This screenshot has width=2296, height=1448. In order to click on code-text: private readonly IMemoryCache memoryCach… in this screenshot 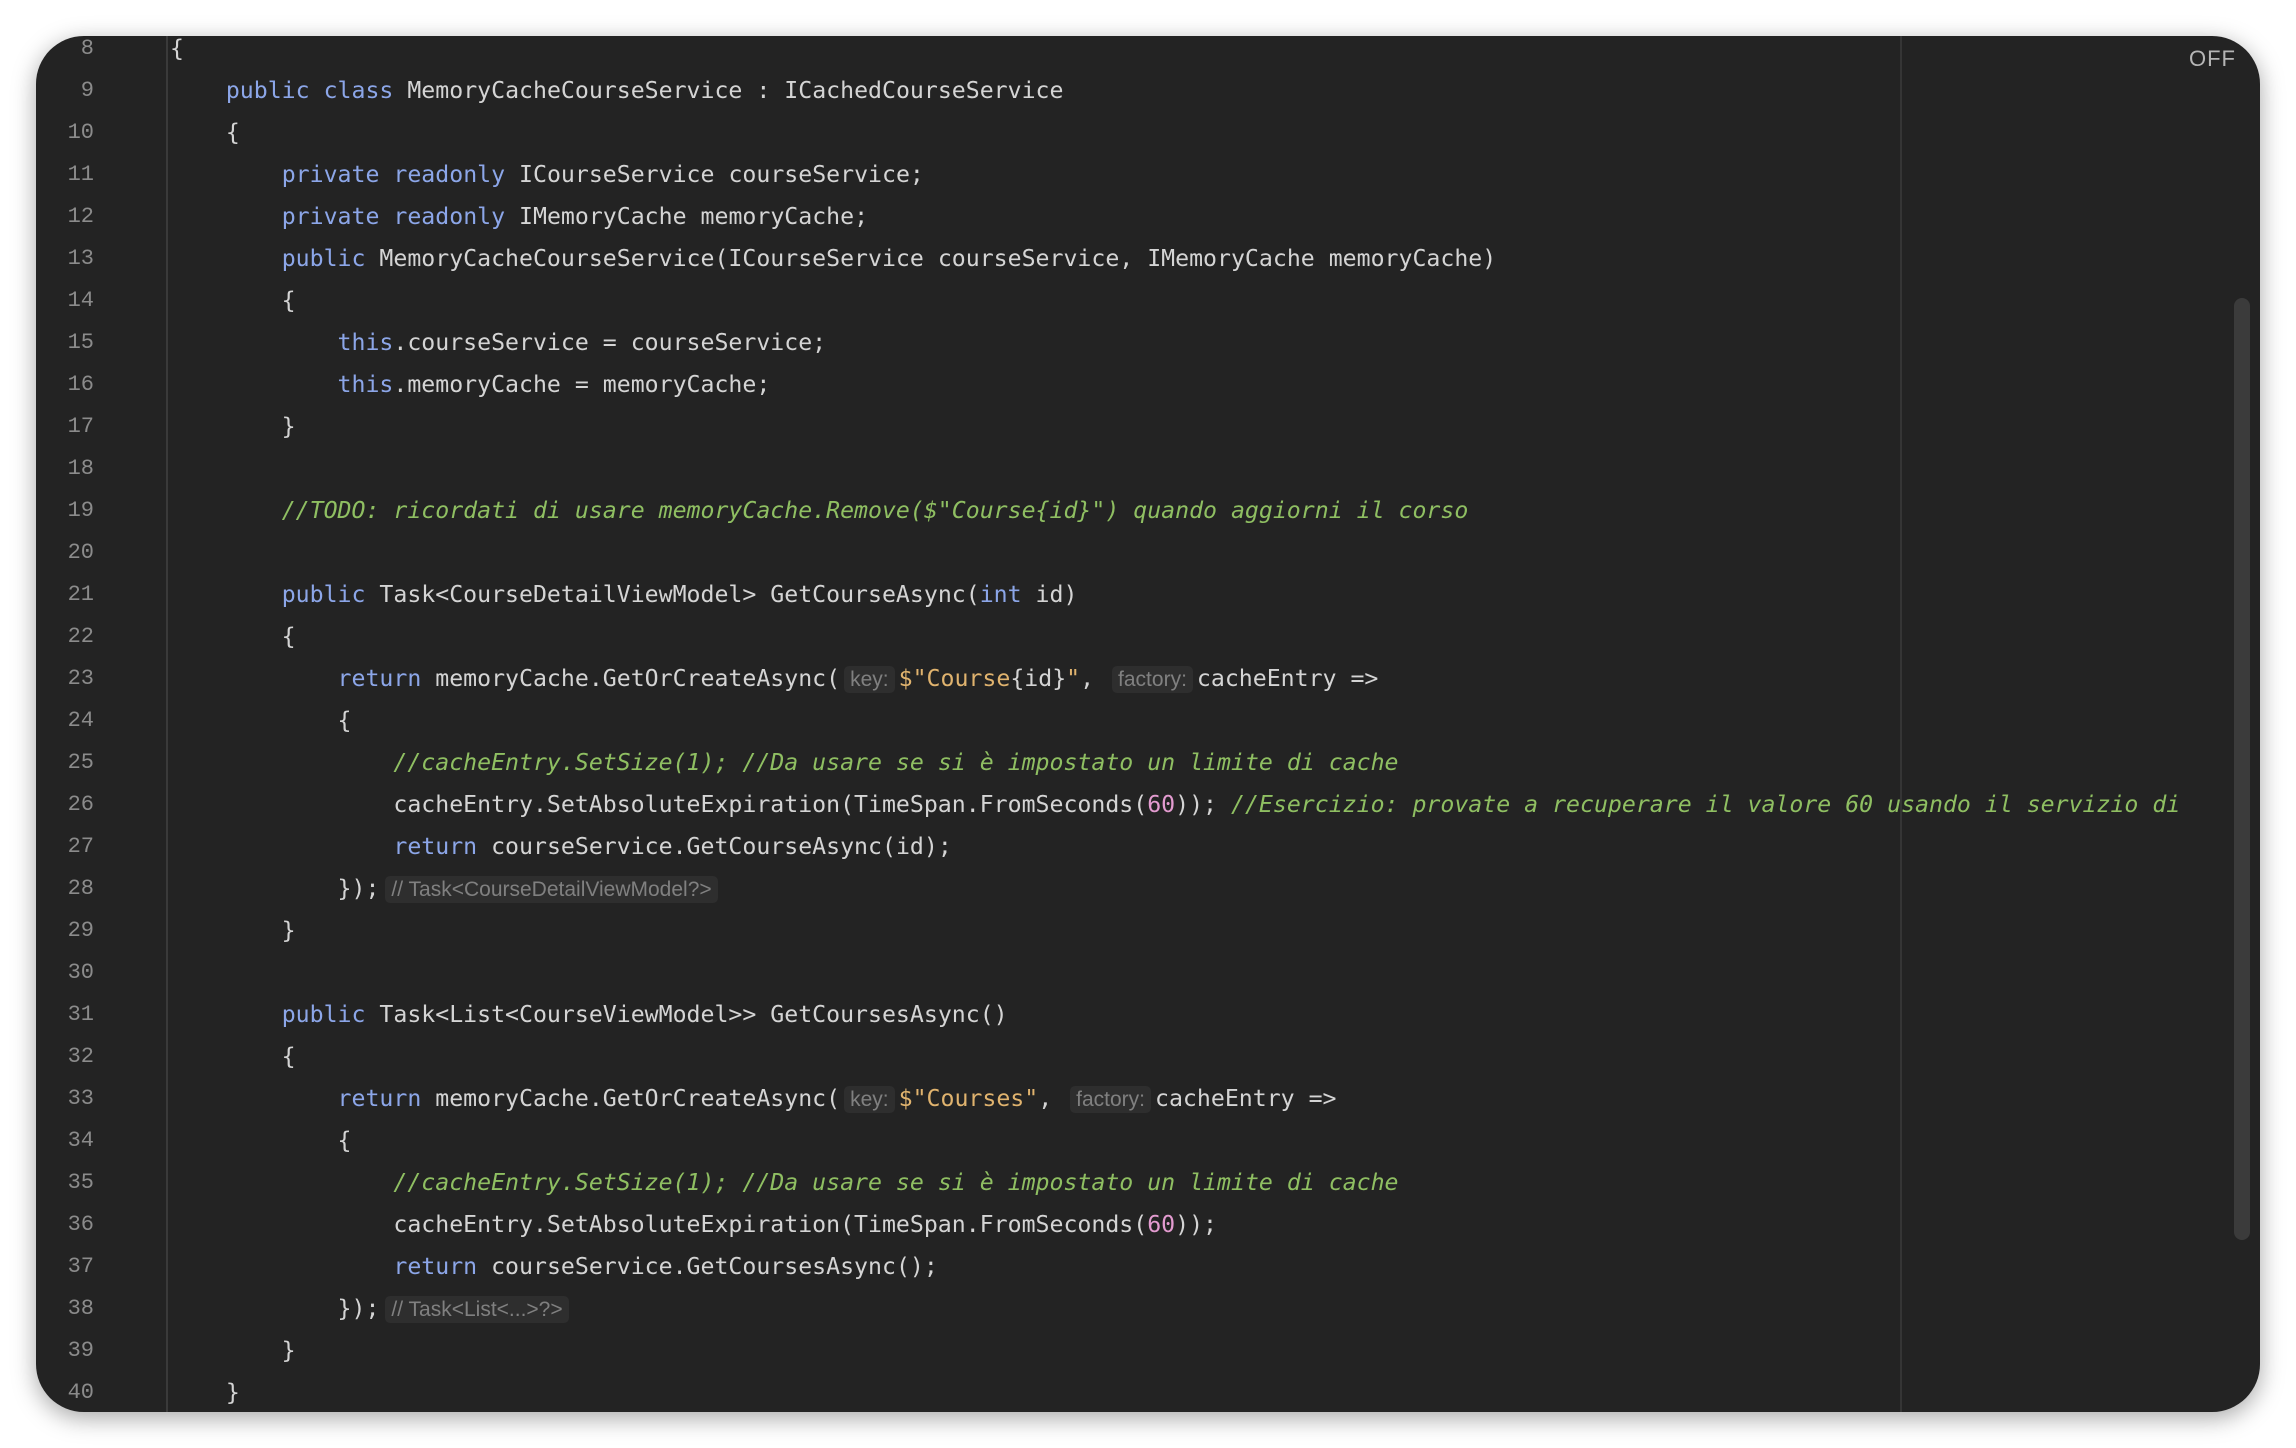, I will do `click(519, 217)`.